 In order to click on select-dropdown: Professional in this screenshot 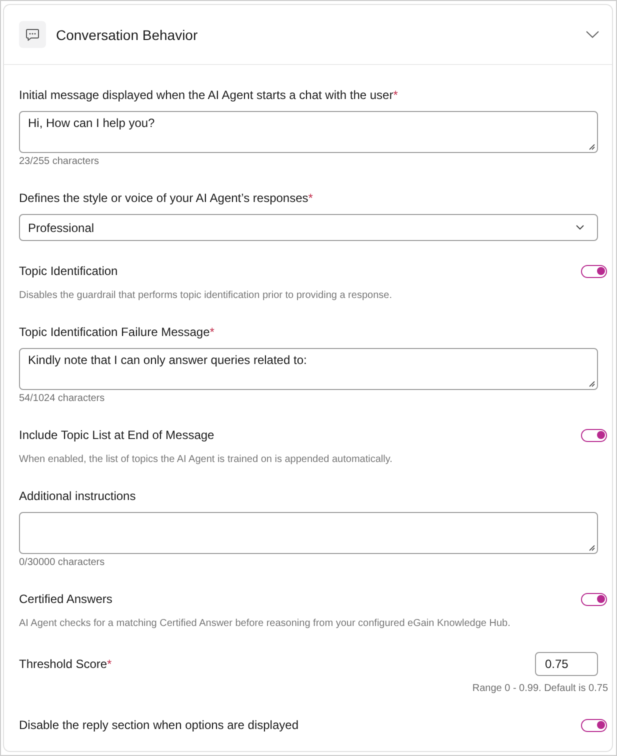, I will do `click(308, 227)`.